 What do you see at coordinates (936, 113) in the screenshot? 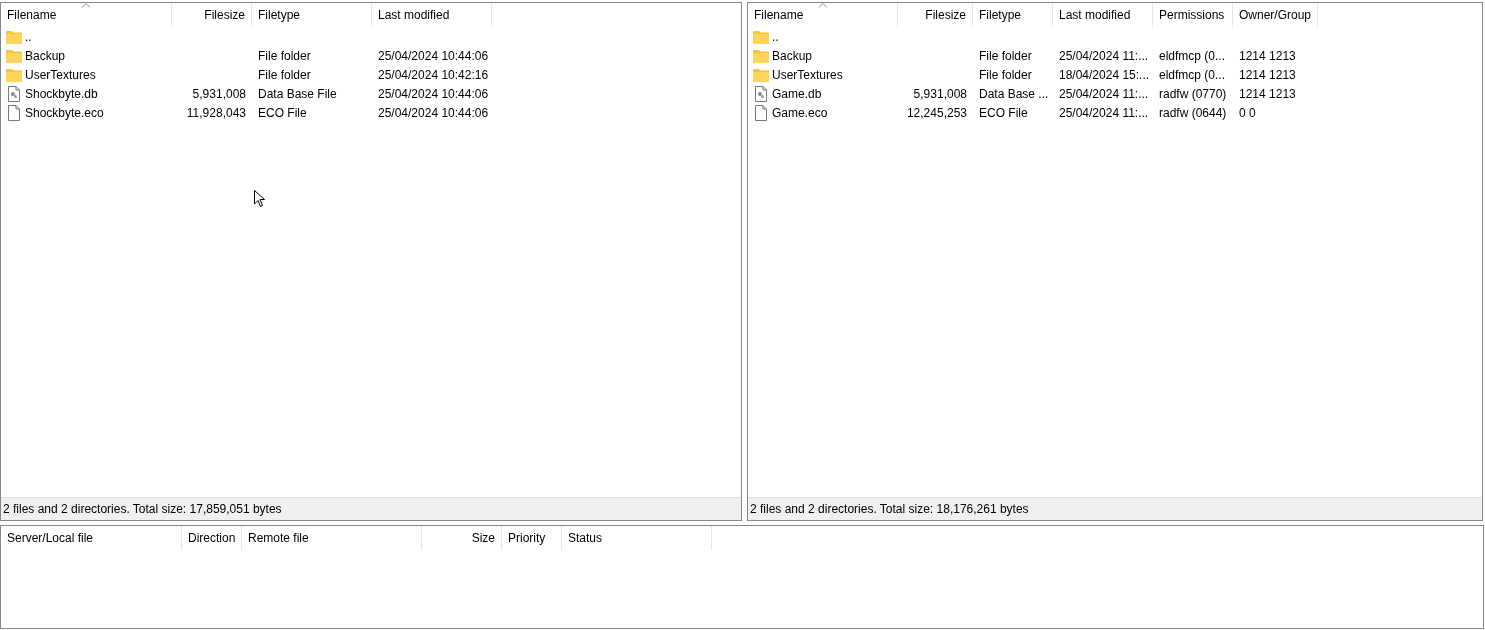
I see `table-cell-text: 12,245,253` at bounding box center [936, 113].